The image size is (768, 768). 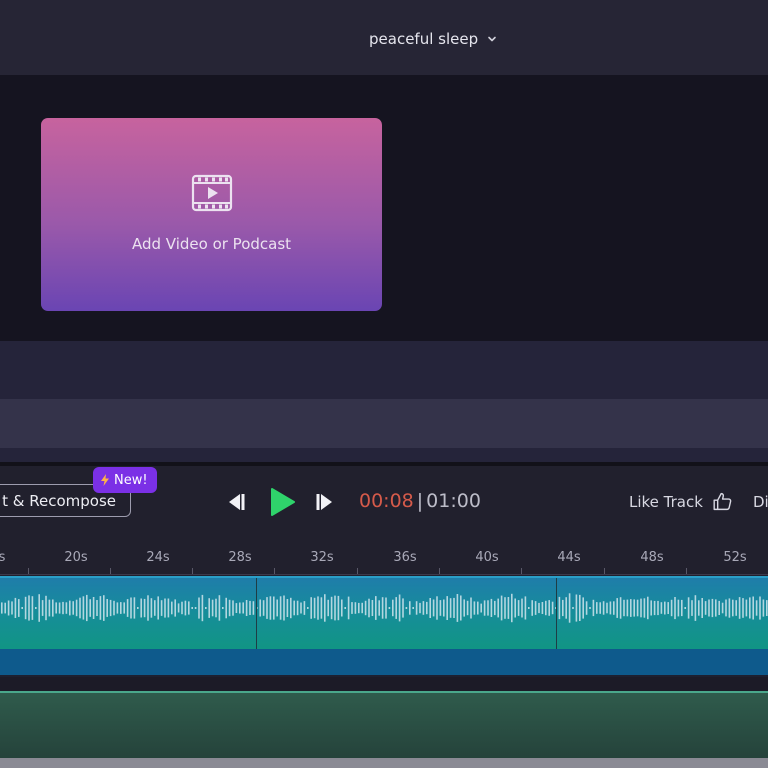 I want to click on project-title-dropdown: peaceful sleep, so click(x=433, y=39).